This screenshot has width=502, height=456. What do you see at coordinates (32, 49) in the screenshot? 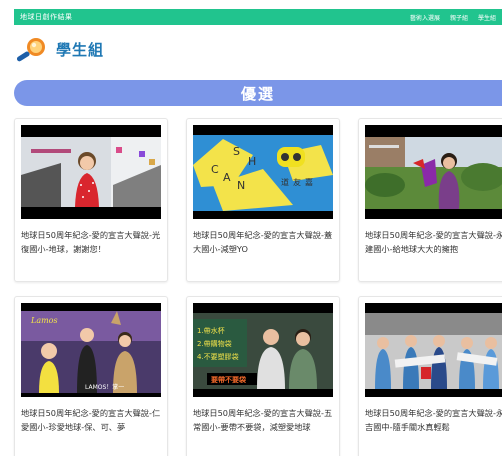
I see `magnifier-icon` at bounding box center [32, 49].